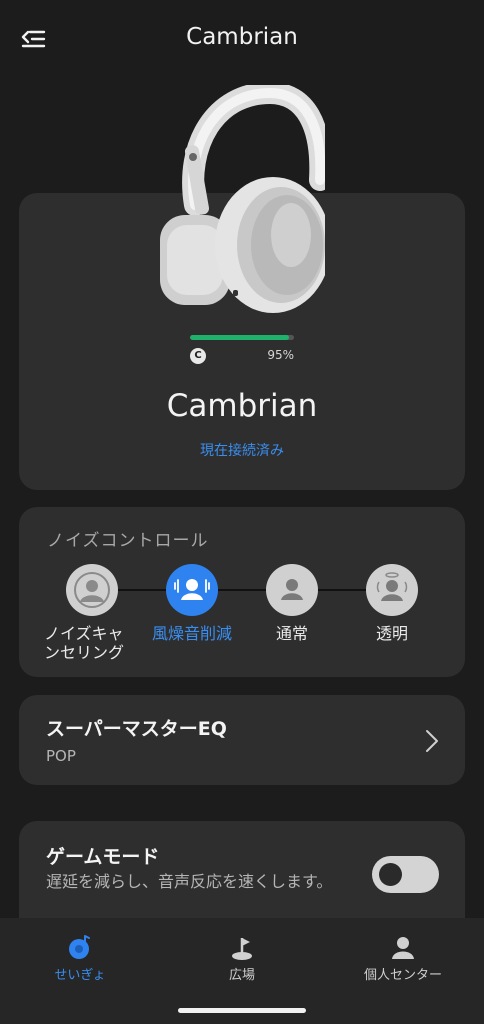 The width and height of the screenshot is (484, 1024). Describe the element at coordinates (242, 37) in the screenshot. I see `page-title: Cambrian` at that location.